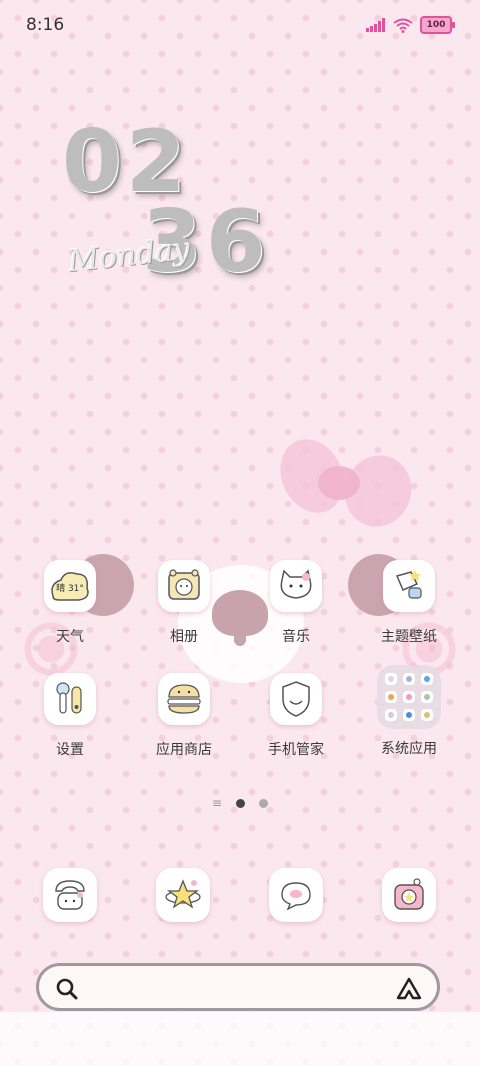 The image size is (480, 1066). I want to click on app-weather: 晴 31° 天气, so click(70, 603).